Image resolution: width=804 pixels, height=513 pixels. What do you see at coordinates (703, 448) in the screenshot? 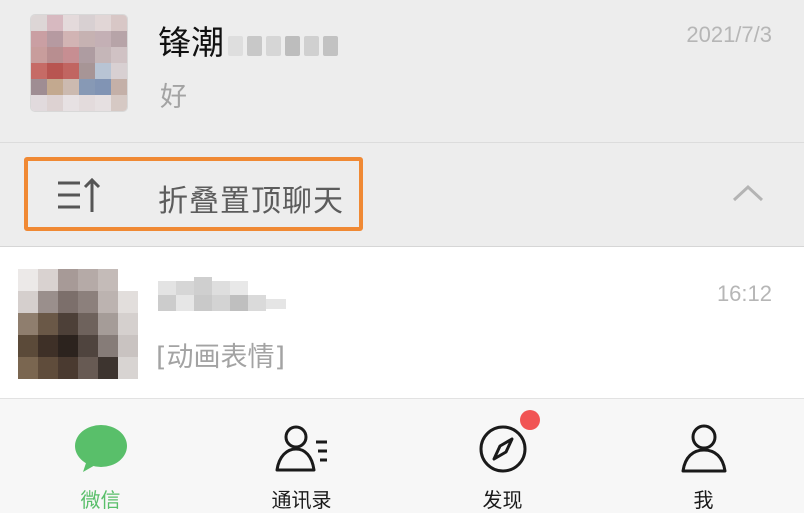
I see `profile-icon` at bounding box center [703, 448].